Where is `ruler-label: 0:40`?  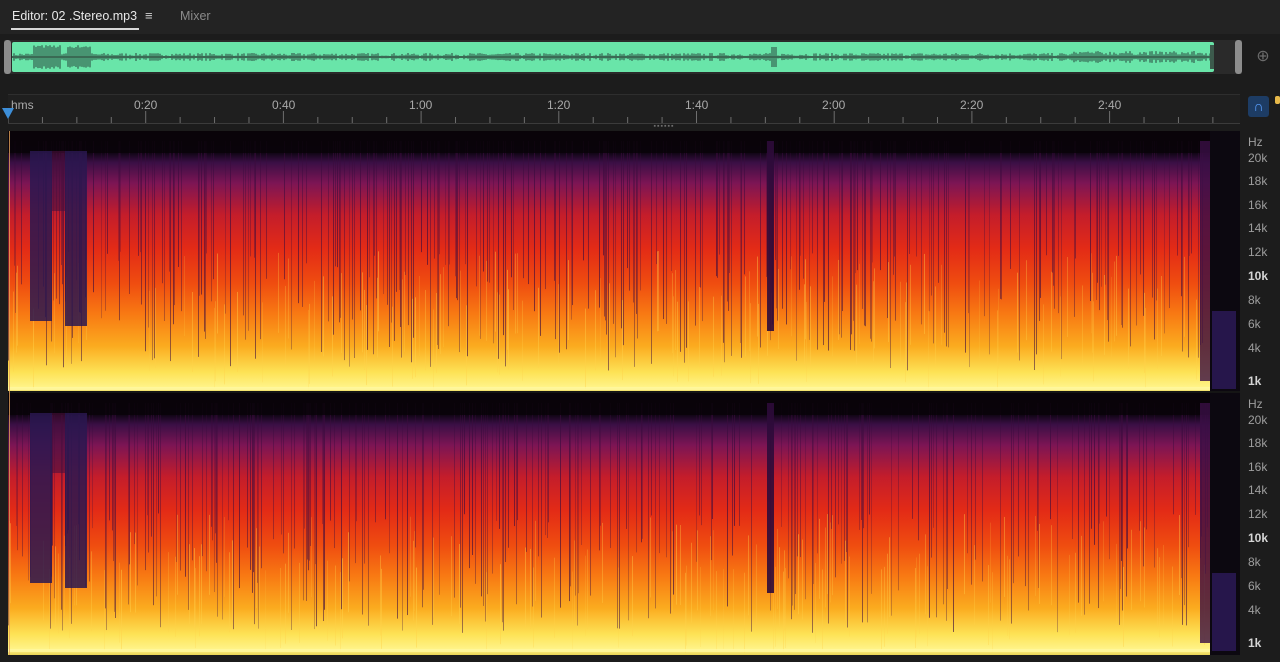
ruler-label: 0:40 is located at coordinates (284, 105).